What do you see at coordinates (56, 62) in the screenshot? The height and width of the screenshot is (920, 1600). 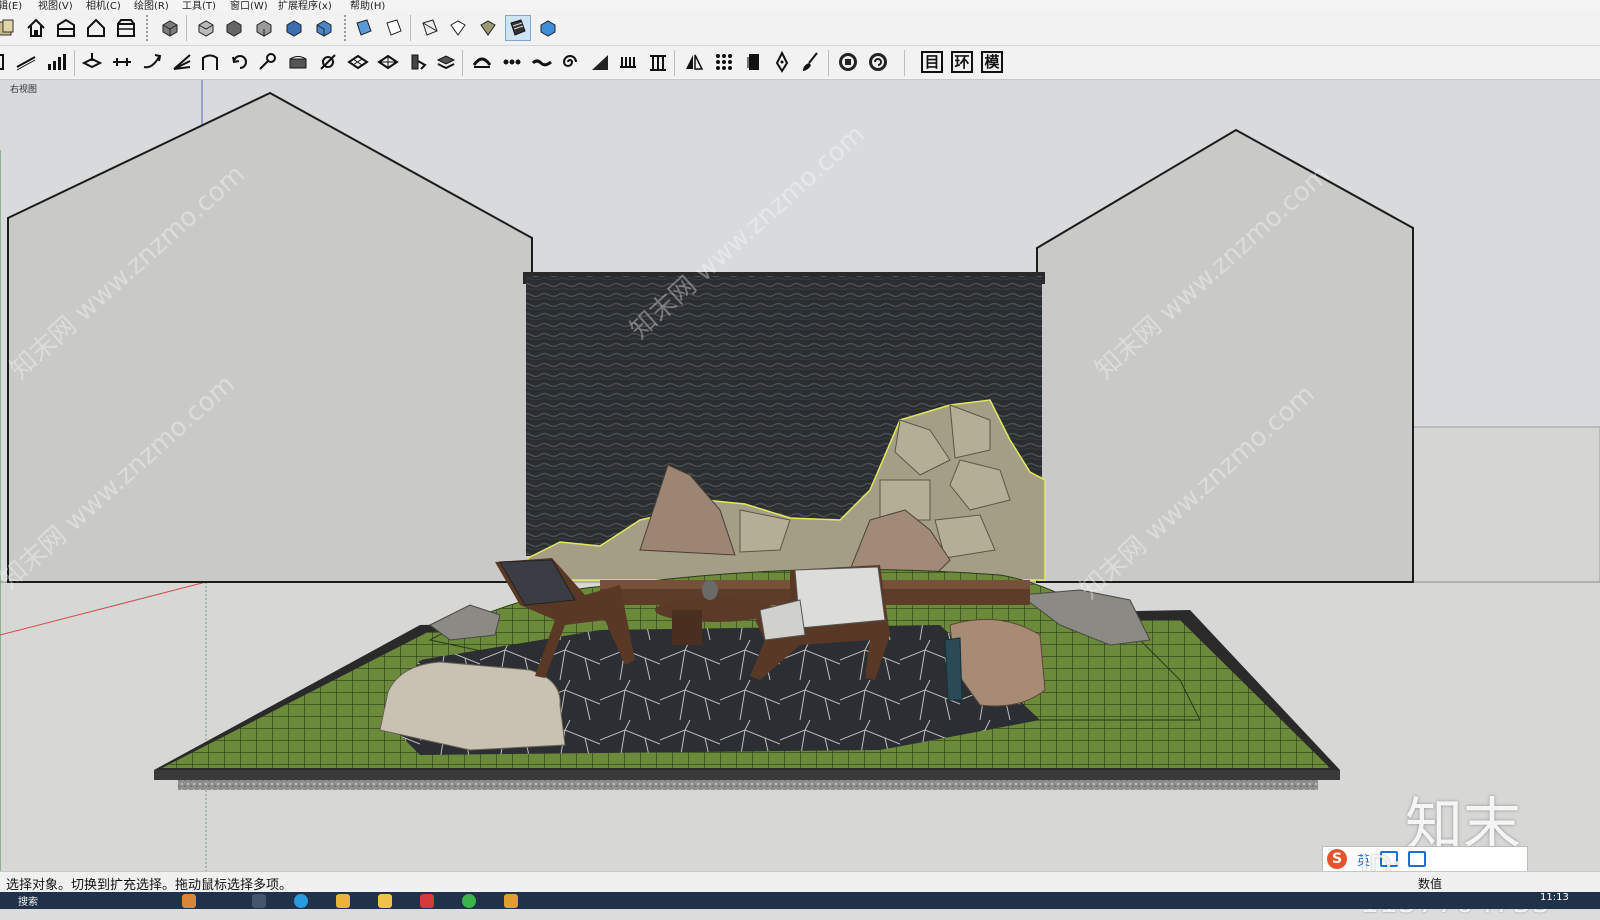 I see `bar-graph-icon` at bounding box center [56, 62].